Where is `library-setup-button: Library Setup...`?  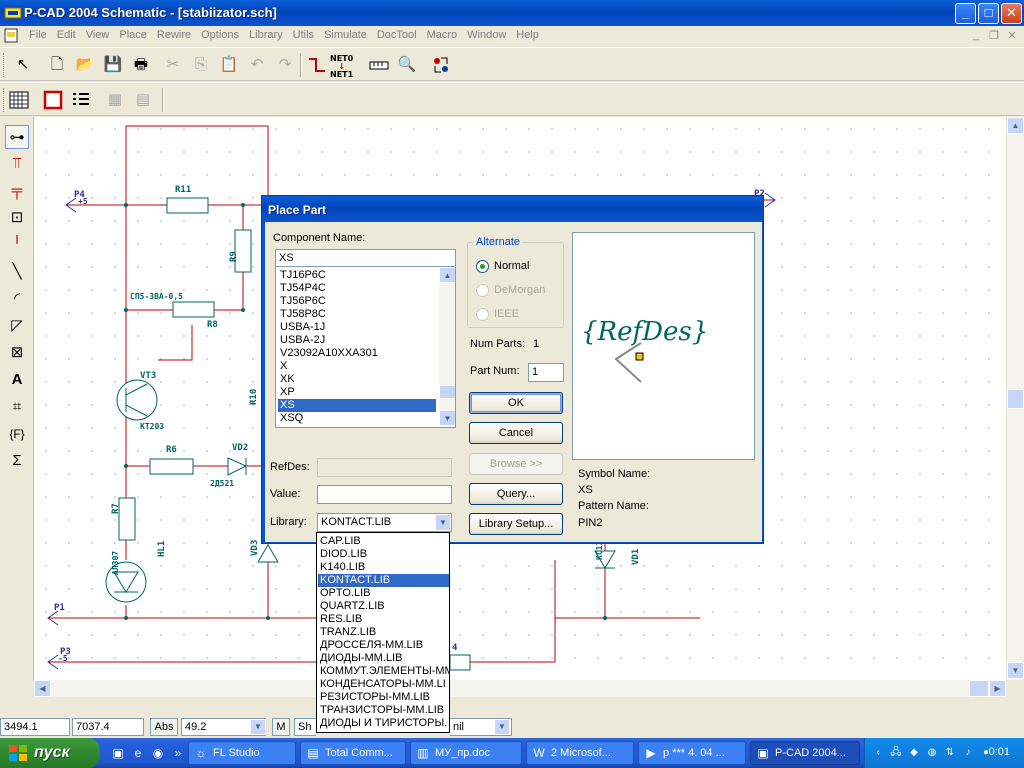
library-setup-button: Library Setup... is located at coordinates (516, 524).